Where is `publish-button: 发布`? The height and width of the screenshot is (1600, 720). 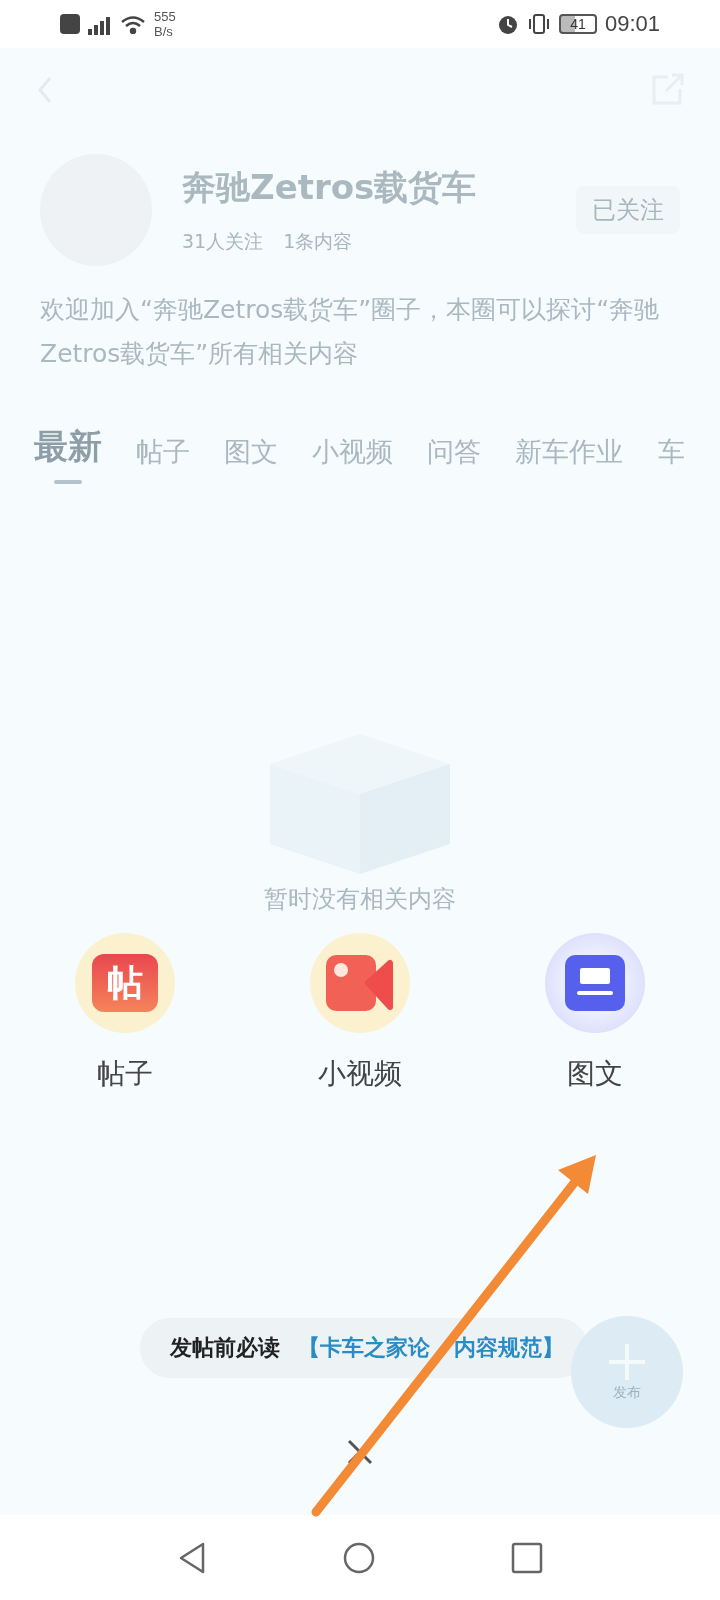
publish-button: 发布 is located at coordinates (627, 1372).